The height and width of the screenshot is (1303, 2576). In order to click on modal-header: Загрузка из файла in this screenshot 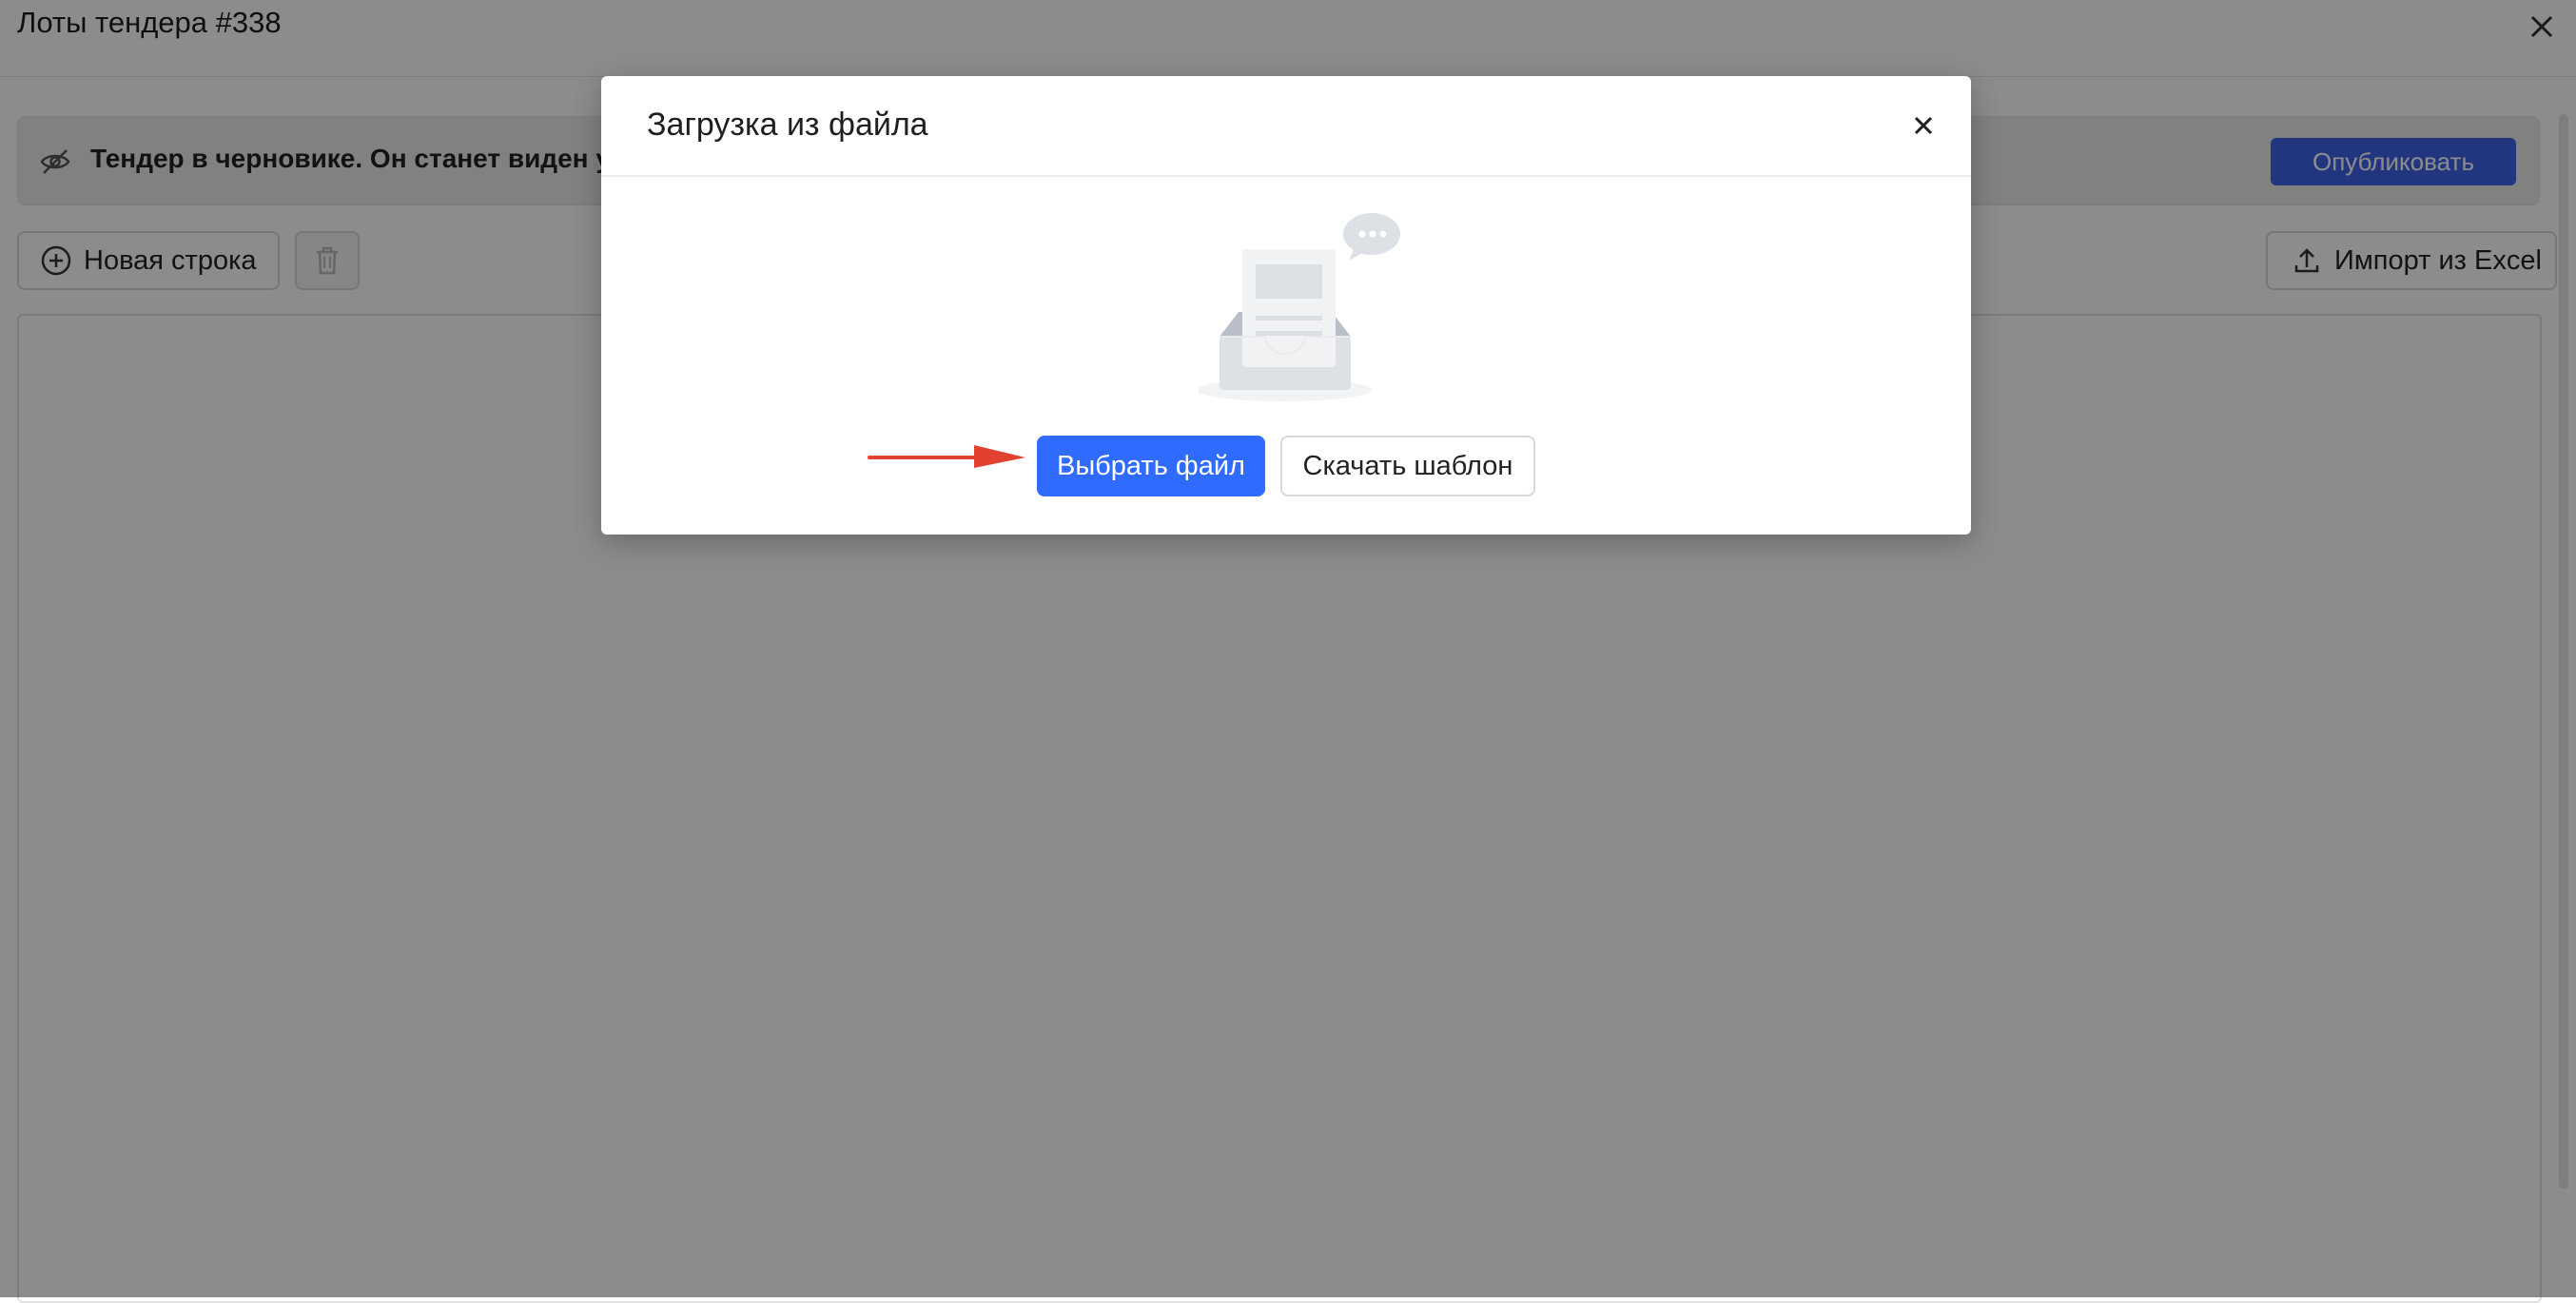, I will do `click(1286, 126)`.